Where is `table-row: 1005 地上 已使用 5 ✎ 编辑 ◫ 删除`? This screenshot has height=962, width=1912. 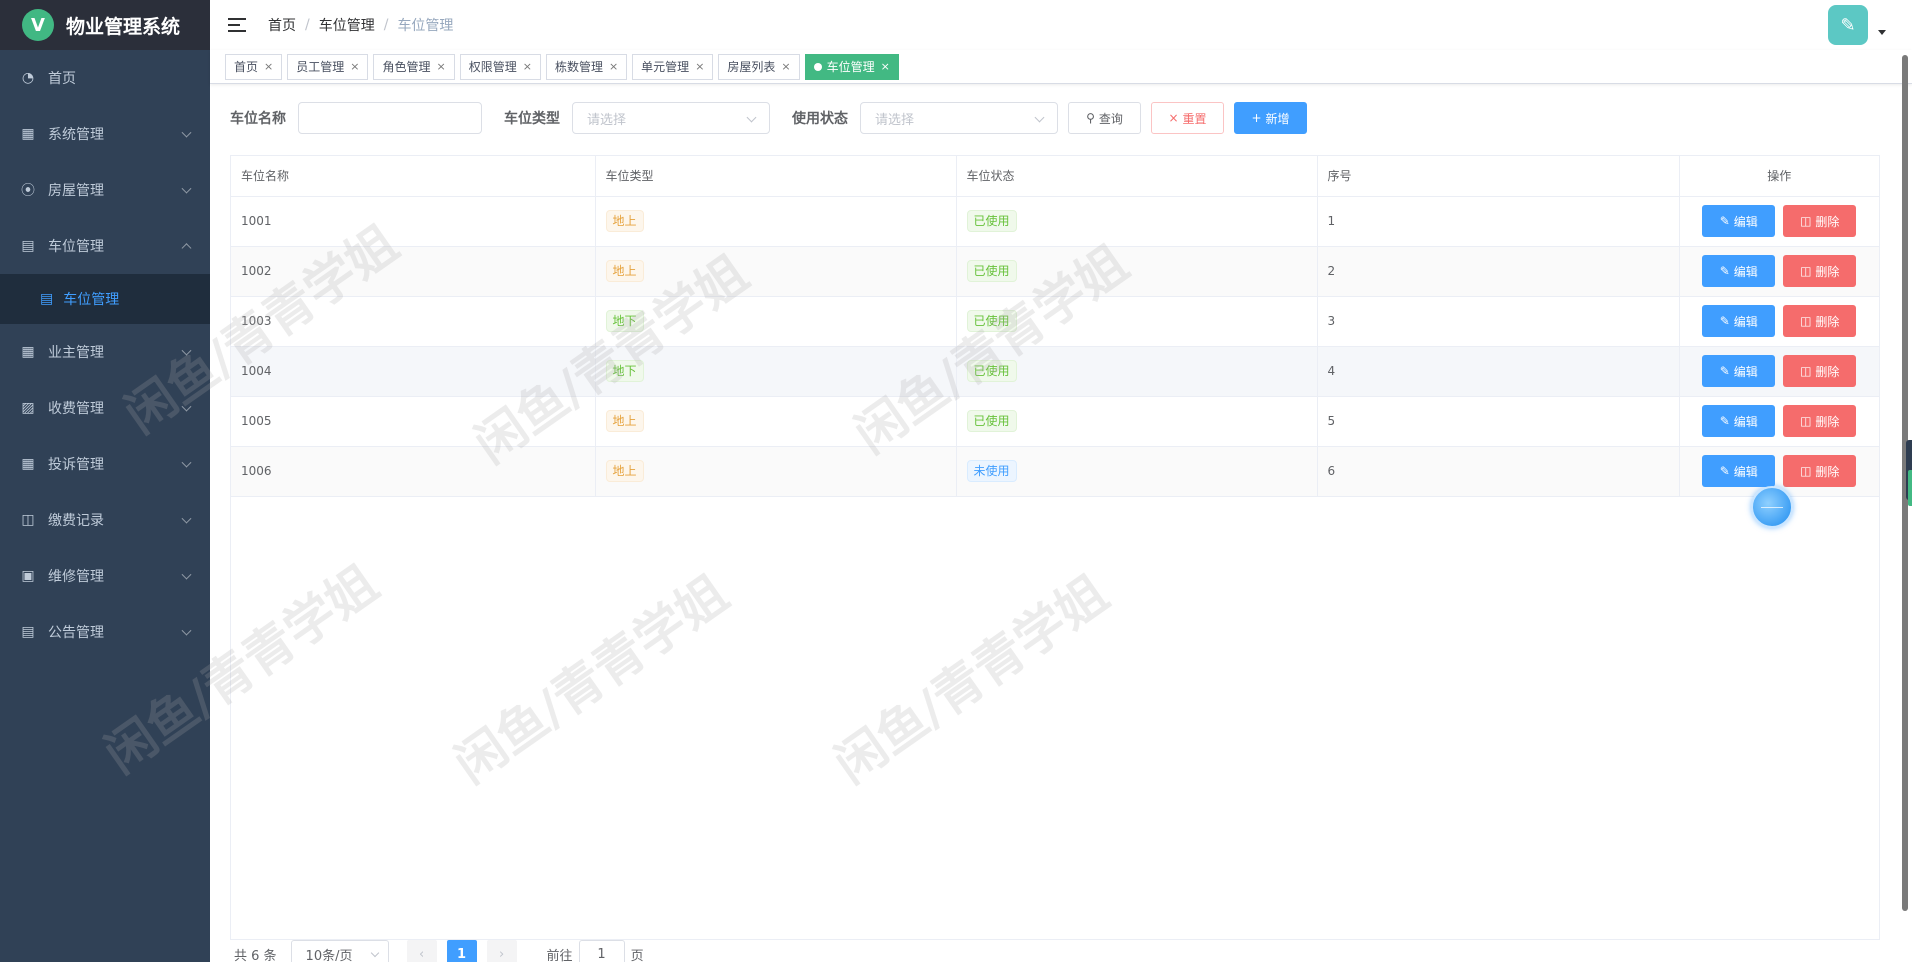 table-row: 1005 地上 已使用 5 ✎ 编辑 ◫ 删除 is located at coordinates (1055, 421).